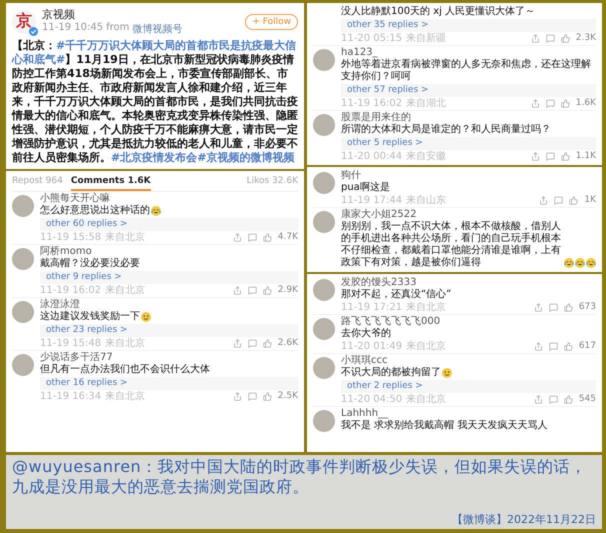 The image size is (606, 533). Describe the element at coordinates (444, 426) in the screenshot. I see `comment-text: 我不是 求求别给我戴高帽 我天天发疯天天骂人` at that location.